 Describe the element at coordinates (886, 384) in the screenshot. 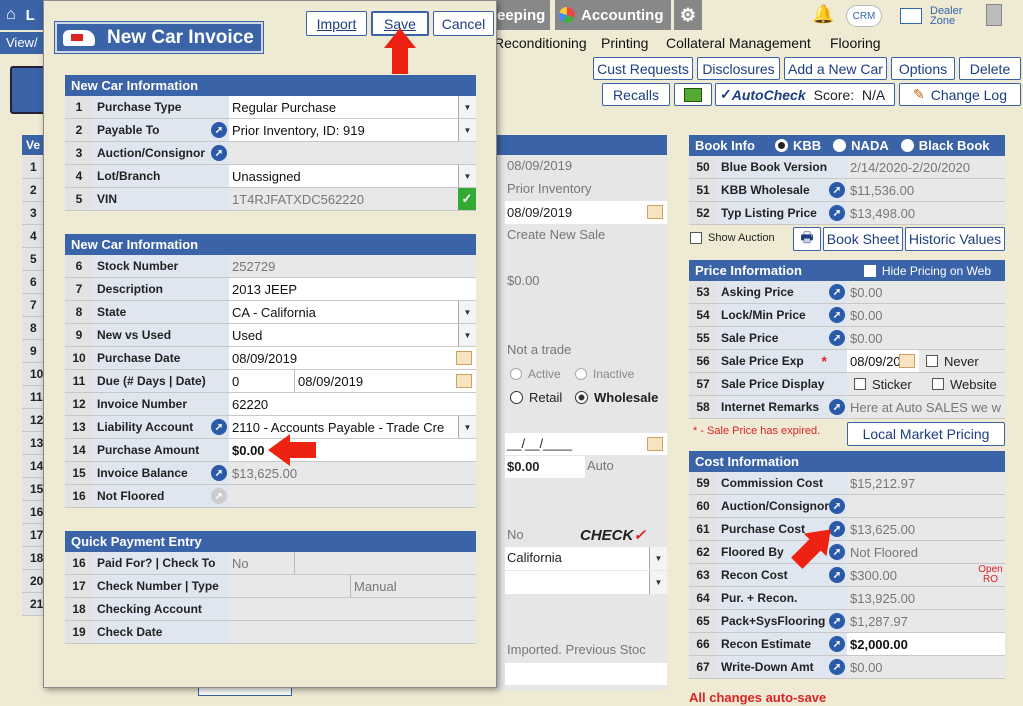

I see `field-value: Sticker` at that location.